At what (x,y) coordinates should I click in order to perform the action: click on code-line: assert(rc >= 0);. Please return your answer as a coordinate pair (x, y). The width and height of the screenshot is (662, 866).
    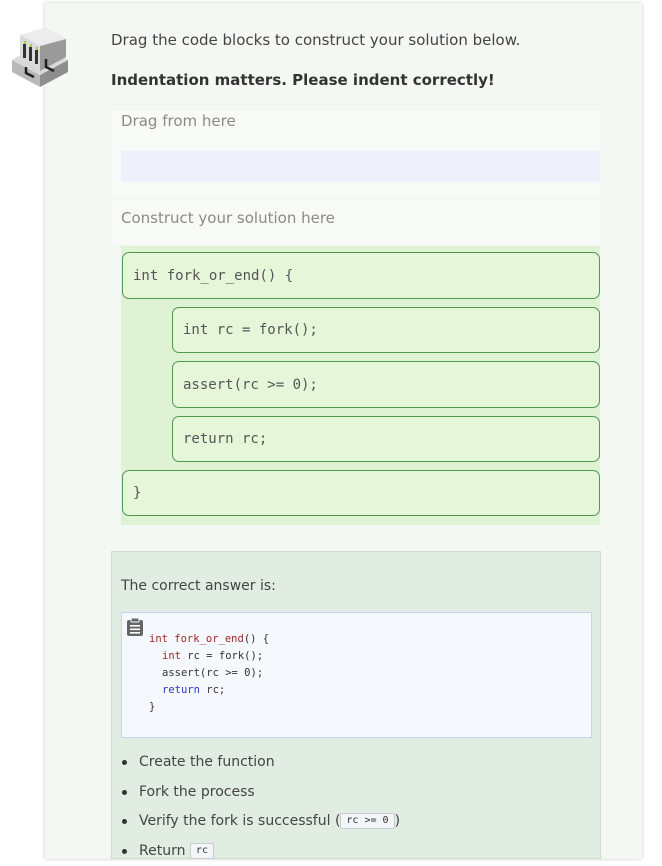
    Looking at the image, I should click on (212, 673).